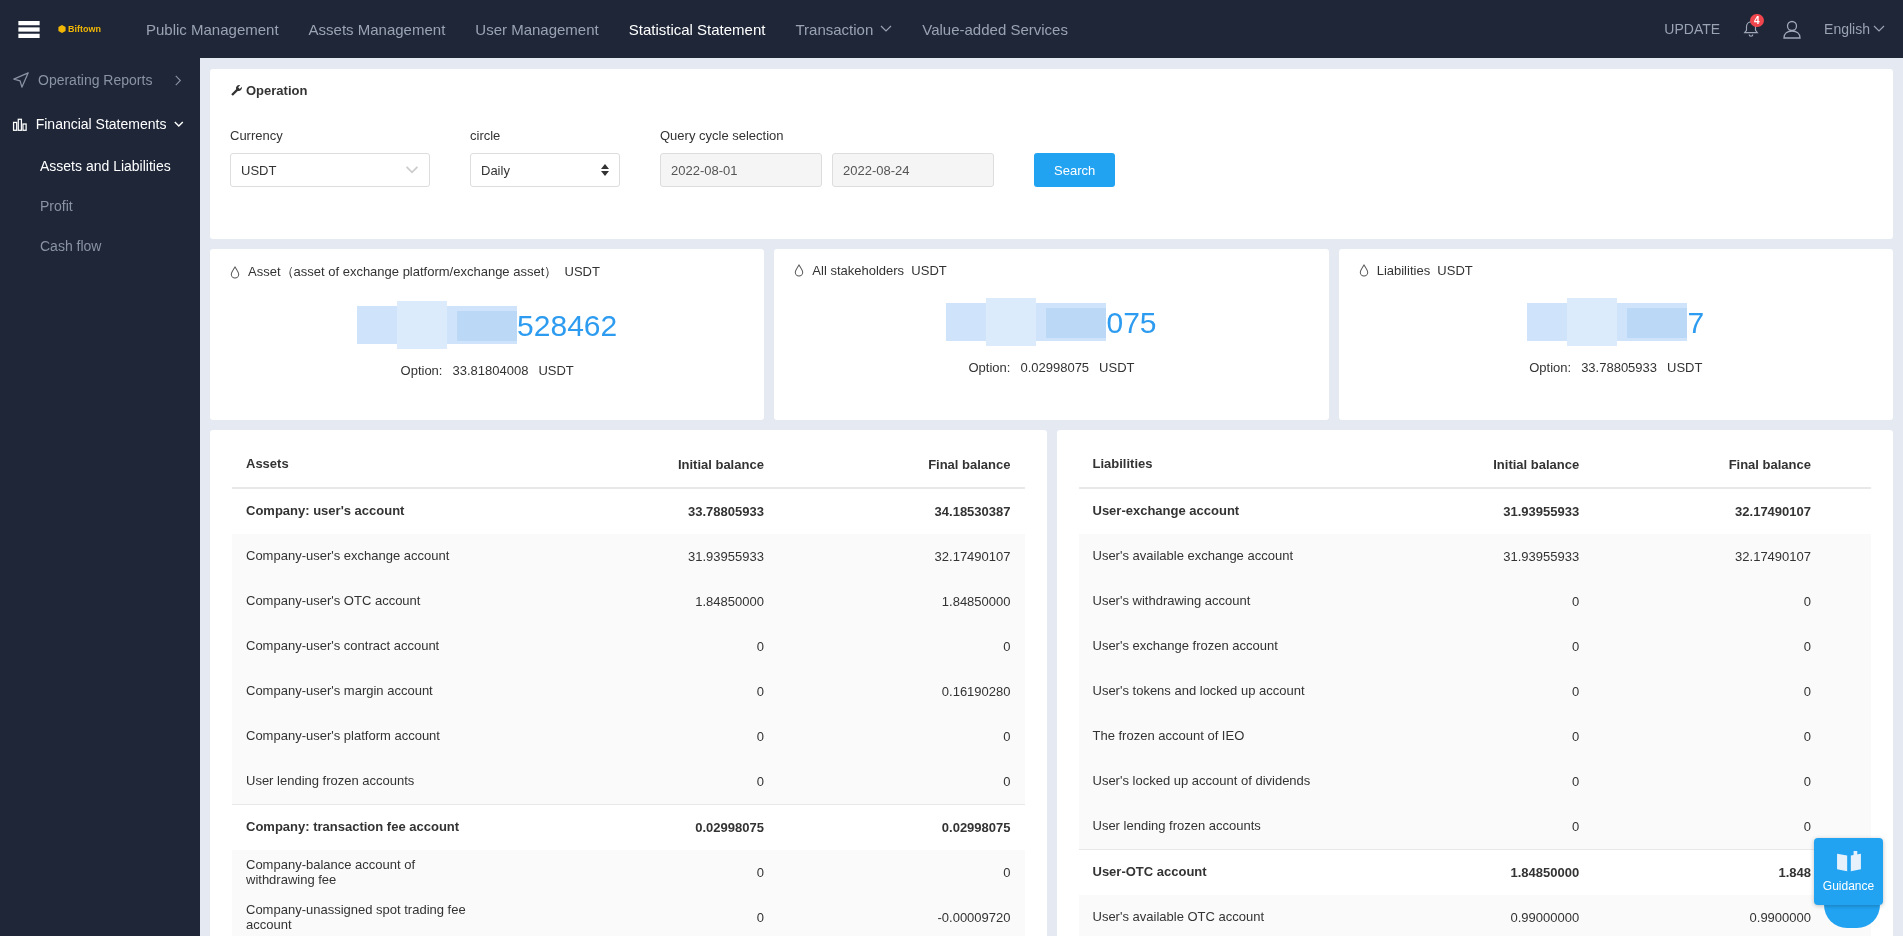  What do you see at coordinates (1202, 781) in the screenshot?
I see `table-cell-text: User's locked up account of dividends` at bounding box center [1202, 781].